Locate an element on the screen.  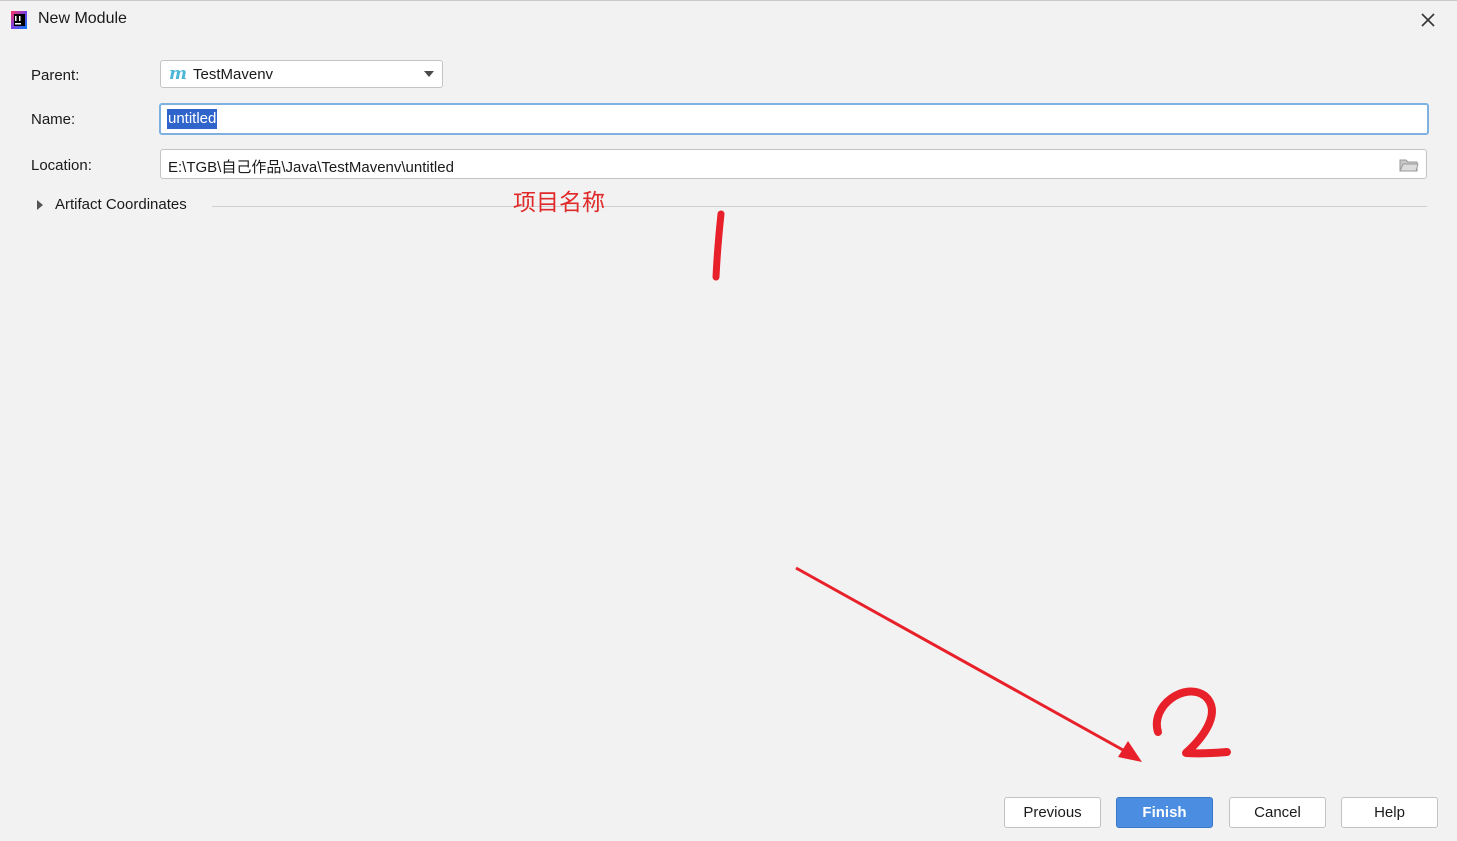
annotation-project-name: 项目名称 is located at coordinates (559, 203).